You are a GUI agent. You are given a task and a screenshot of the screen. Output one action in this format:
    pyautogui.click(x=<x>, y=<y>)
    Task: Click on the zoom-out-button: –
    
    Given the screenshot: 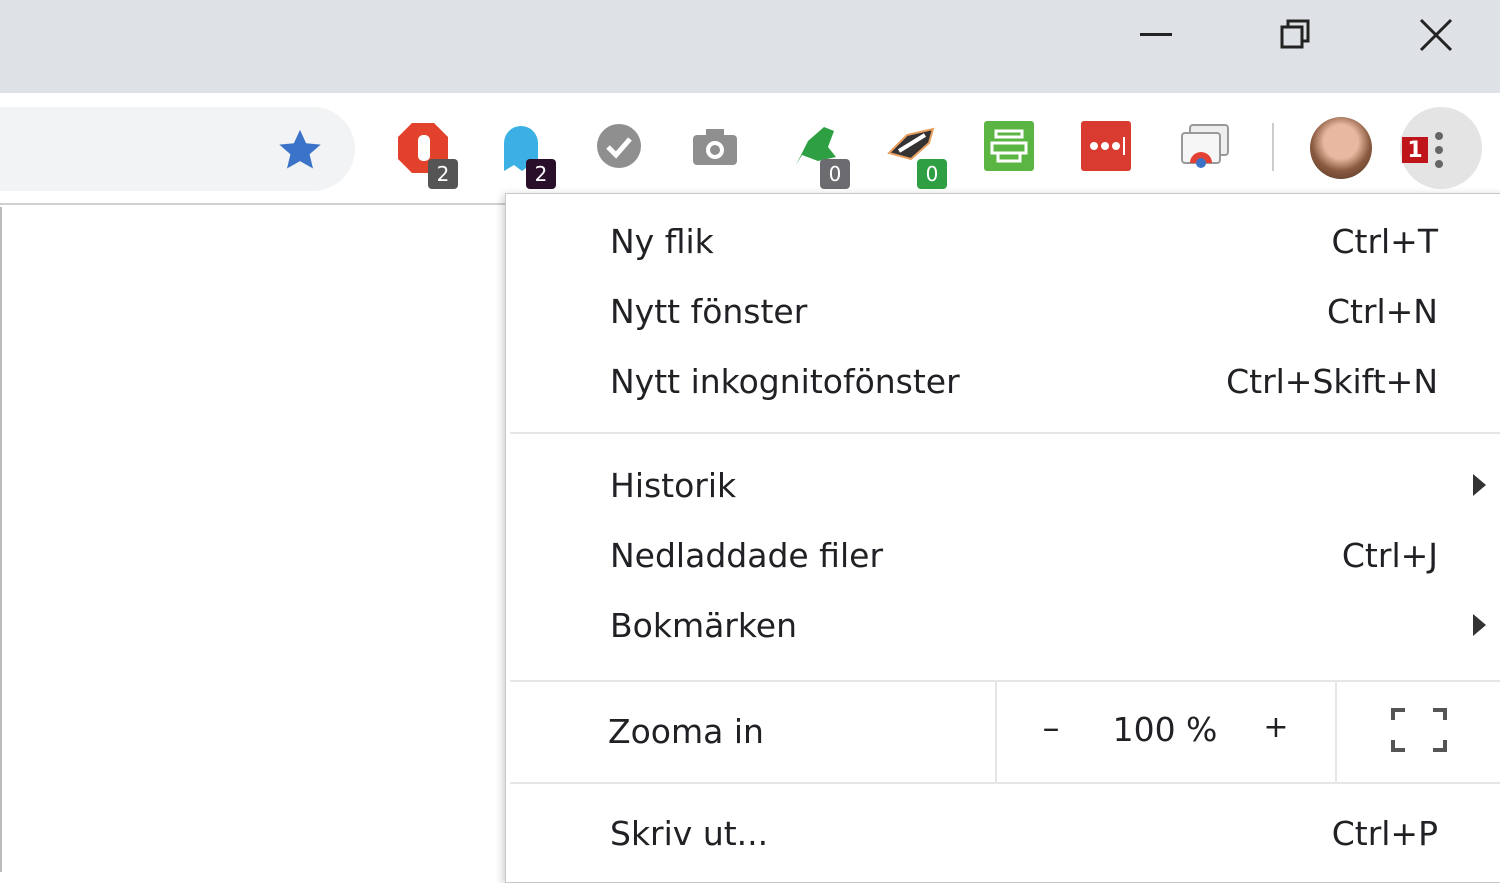 What is the action you would take?
    pyautogui.click(x=1051, y=728)
    